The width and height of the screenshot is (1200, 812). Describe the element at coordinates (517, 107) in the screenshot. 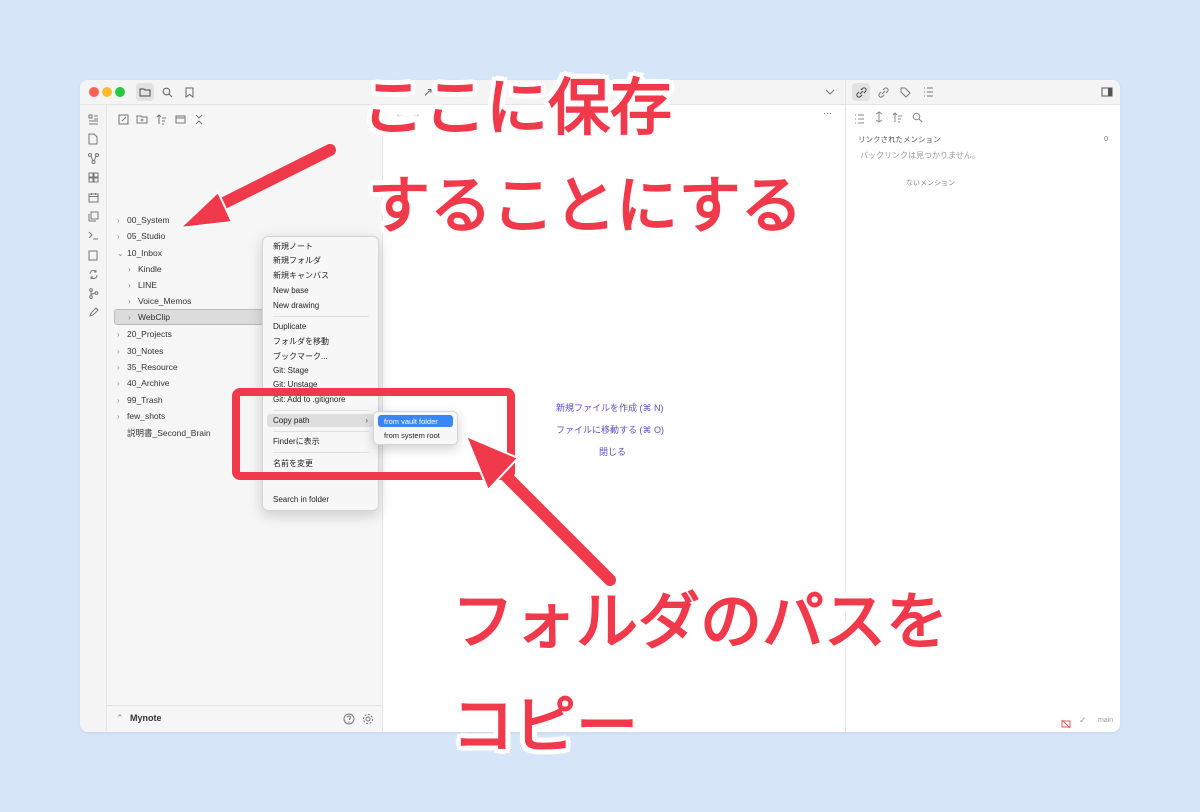

I see `callout-top-line1: ここに保存` at that location.